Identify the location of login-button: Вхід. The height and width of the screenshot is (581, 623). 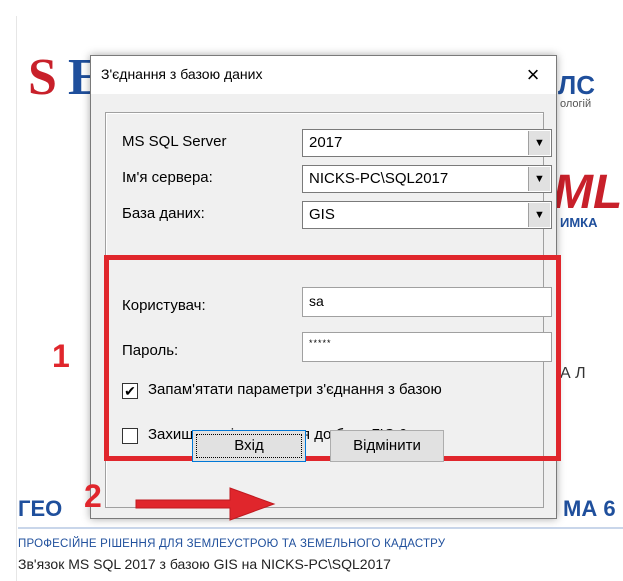
(249, 446).